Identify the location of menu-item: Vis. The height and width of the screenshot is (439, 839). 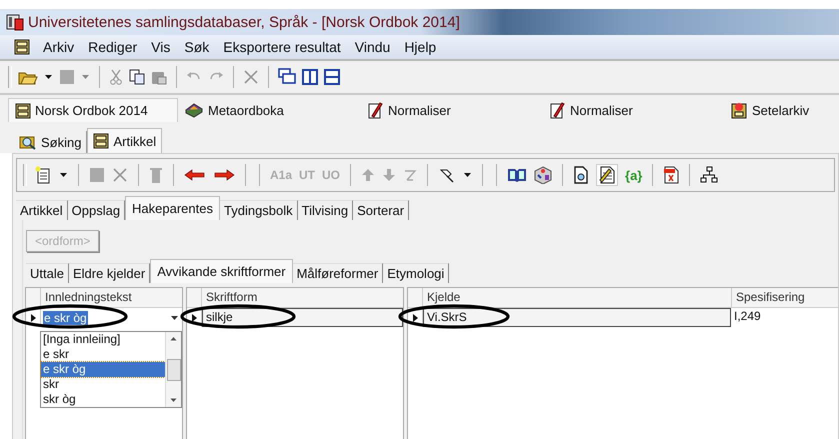
(161, 47).